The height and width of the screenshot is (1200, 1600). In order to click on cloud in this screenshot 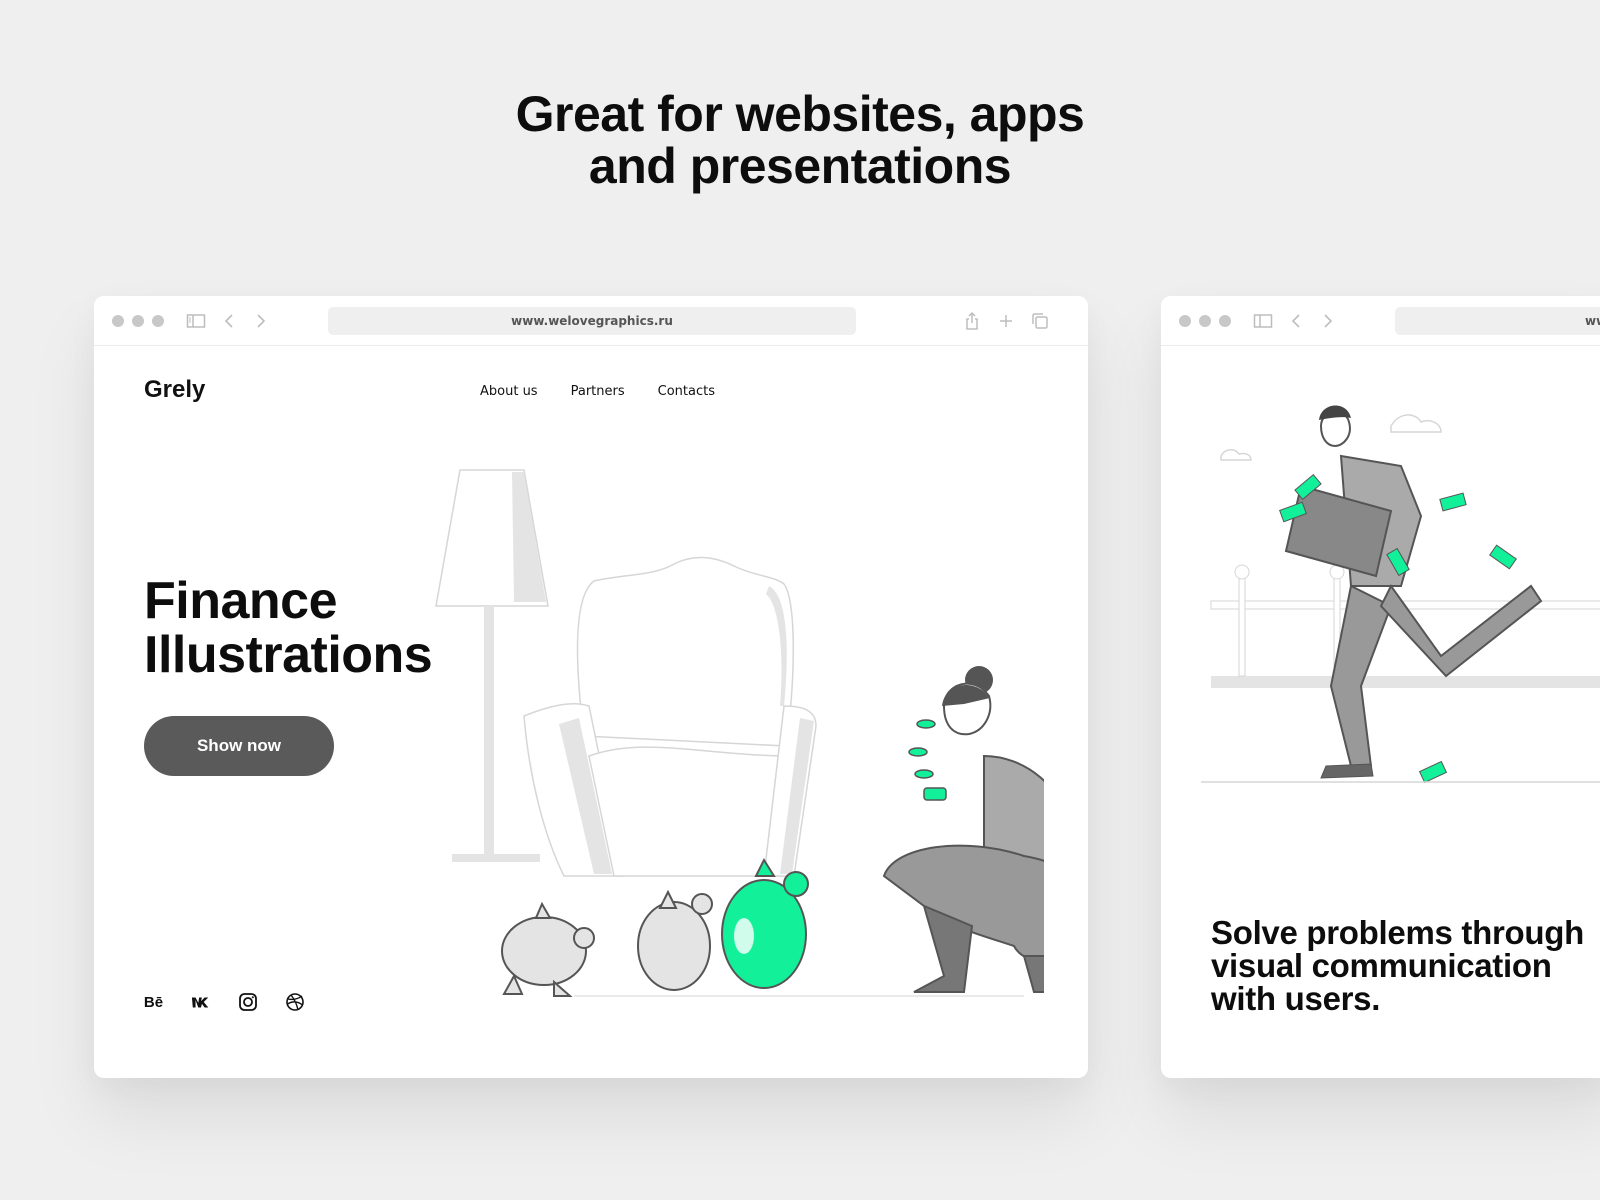, I will do `click(1416, 423)`.